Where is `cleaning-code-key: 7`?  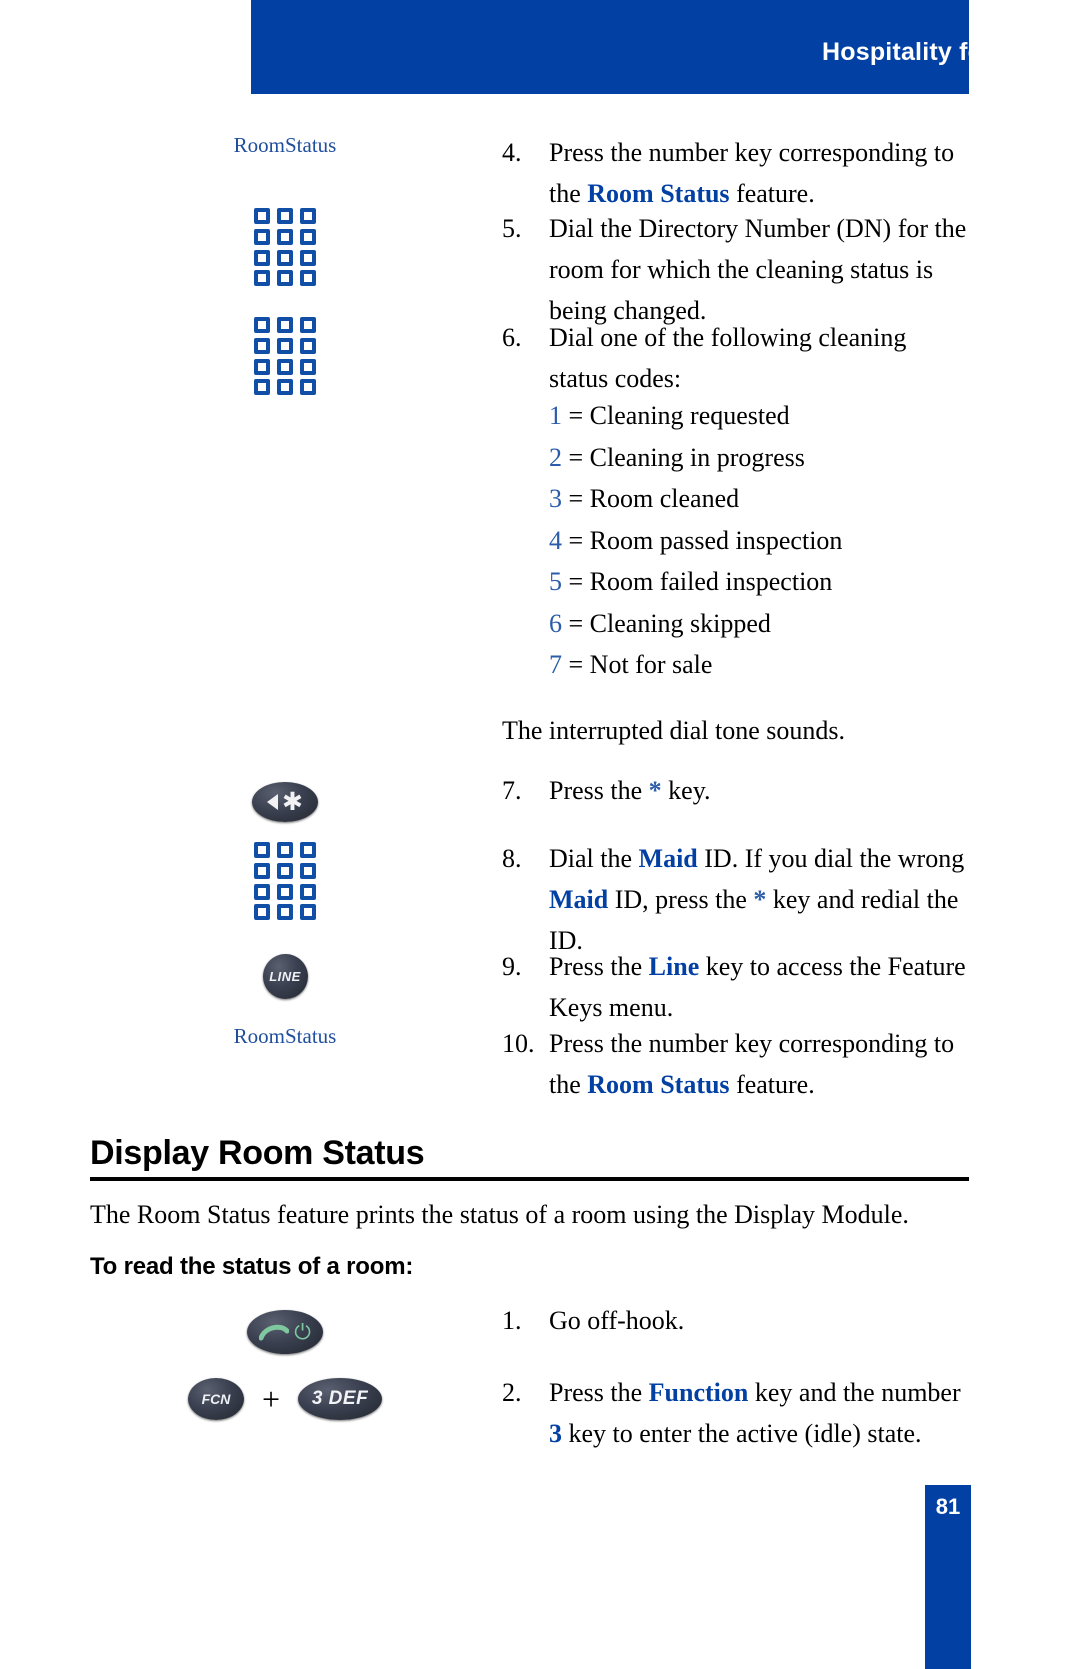 cleaning-code-key: 7 is located at coordinates (555, 664).